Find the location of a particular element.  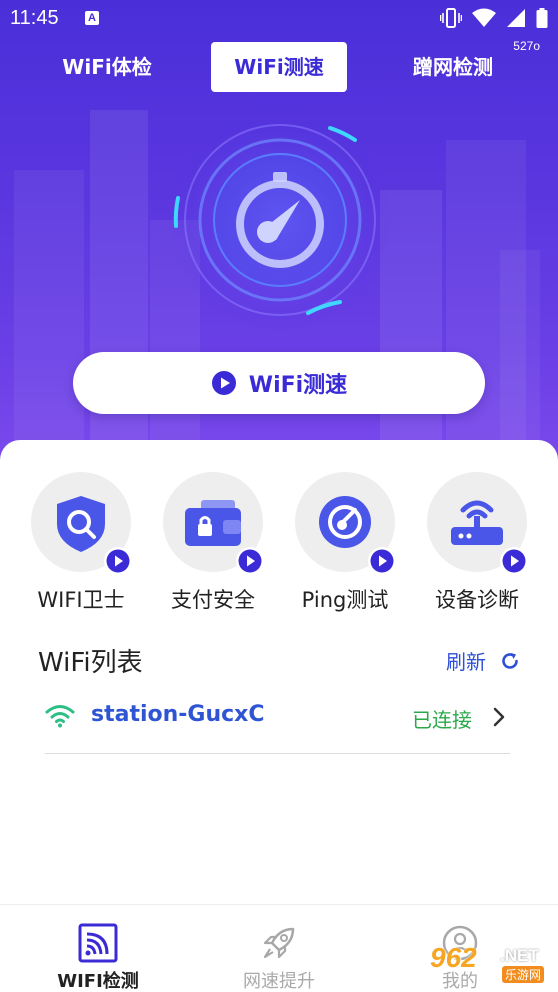

play-circle-icon is located at coordinates (223, 383).